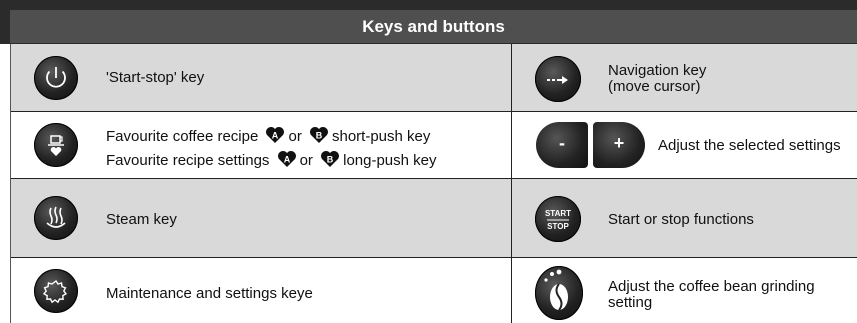 The height and width of the screenshot is (323, 857). Describe the element at coordinates (381, 136) in the screenshot. I see `short-push-key-text: short-push key` at that location.